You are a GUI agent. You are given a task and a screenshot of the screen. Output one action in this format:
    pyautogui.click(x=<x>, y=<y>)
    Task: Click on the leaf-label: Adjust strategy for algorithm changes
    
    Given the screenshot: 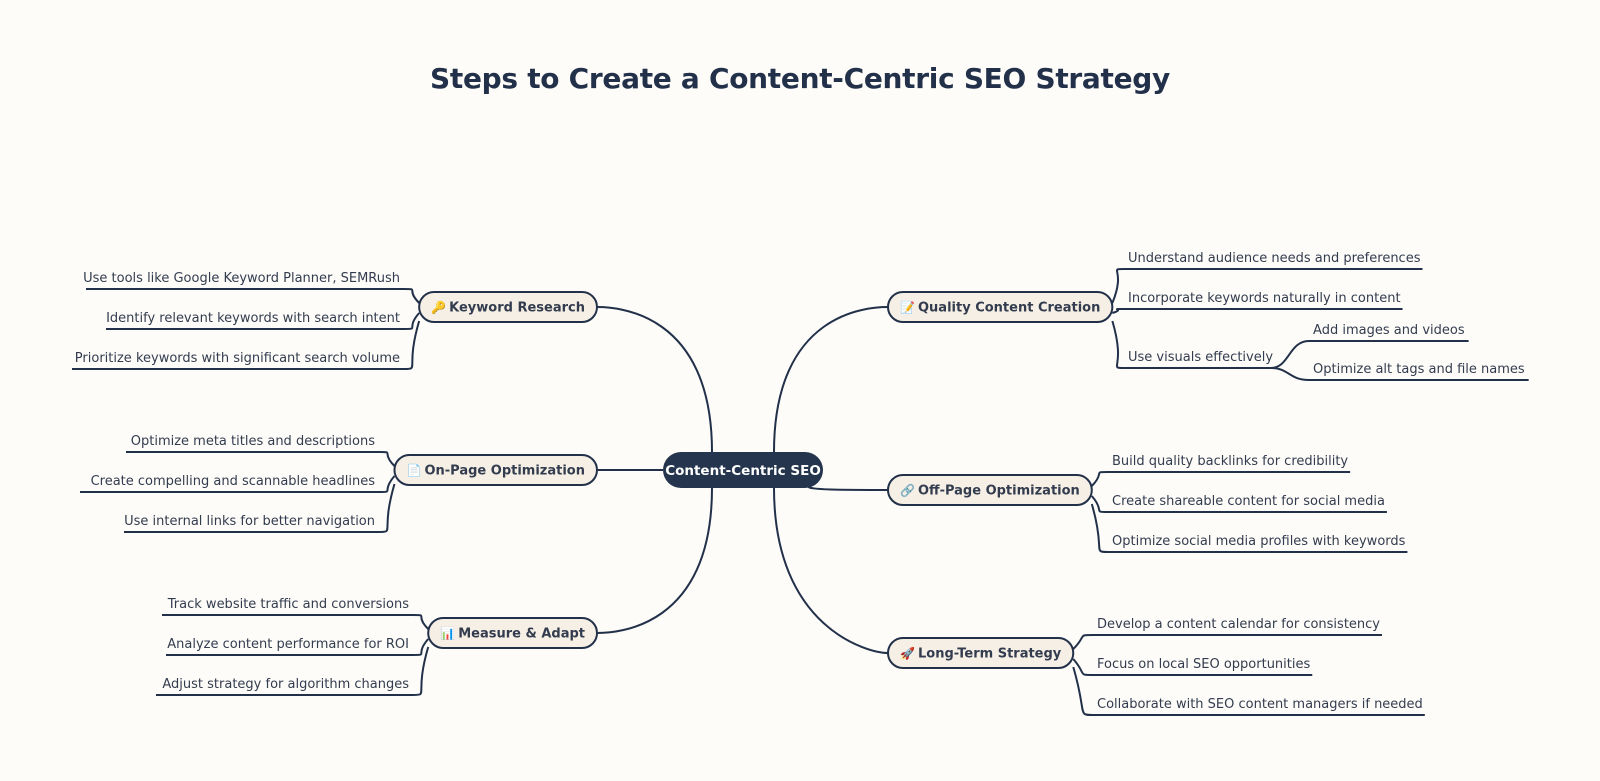 What is the action you would take?
    pyautogui.click(x=285, y=684)
    